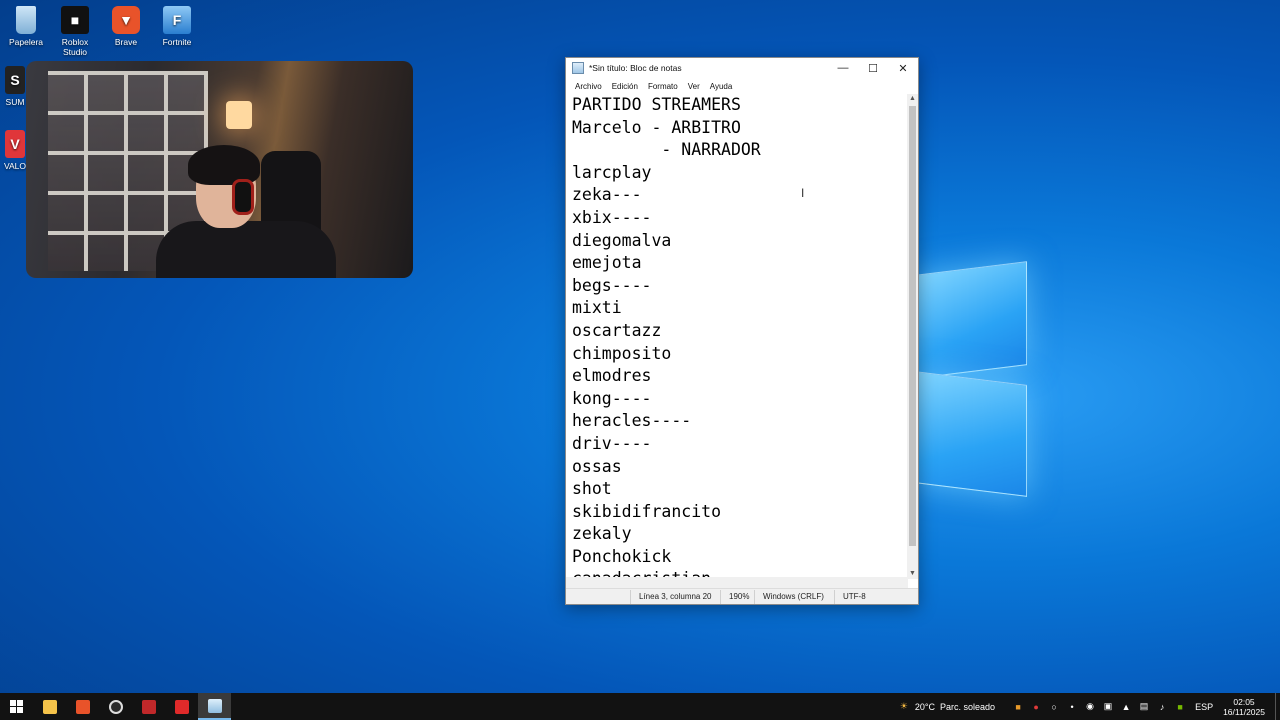 The height and width of the screenshot is (720, 1280). I want to click on taskbar-brave, so click(82, 706).